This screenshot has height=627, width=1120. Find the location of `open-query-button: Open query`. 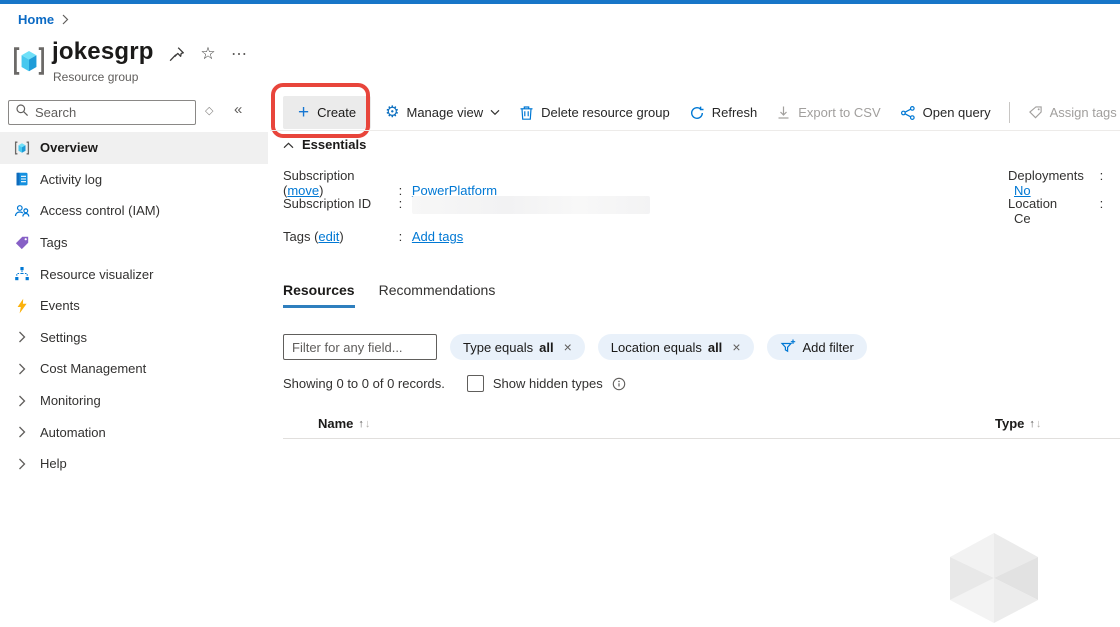

open-query-button: Open query is located at coordinates (945, 112).